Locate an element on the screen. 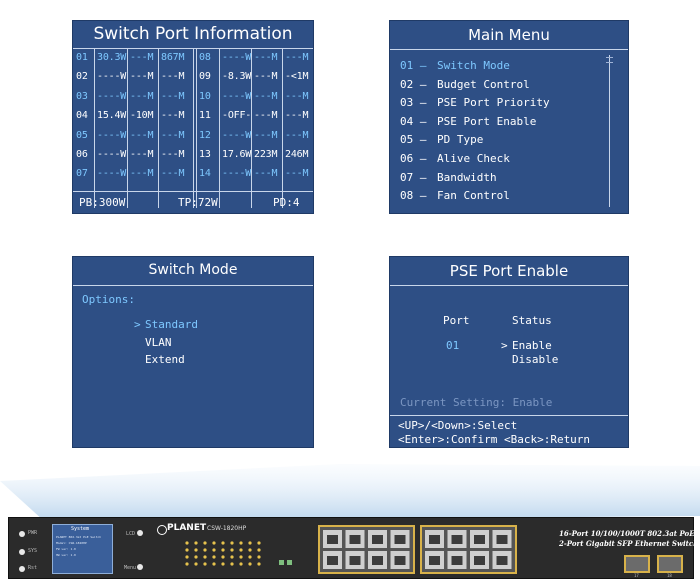 The image size is (700, 581). product-description-line2: 2-Port Gigabit SFP Ethernet Switch is located at coordinates (629, 543).